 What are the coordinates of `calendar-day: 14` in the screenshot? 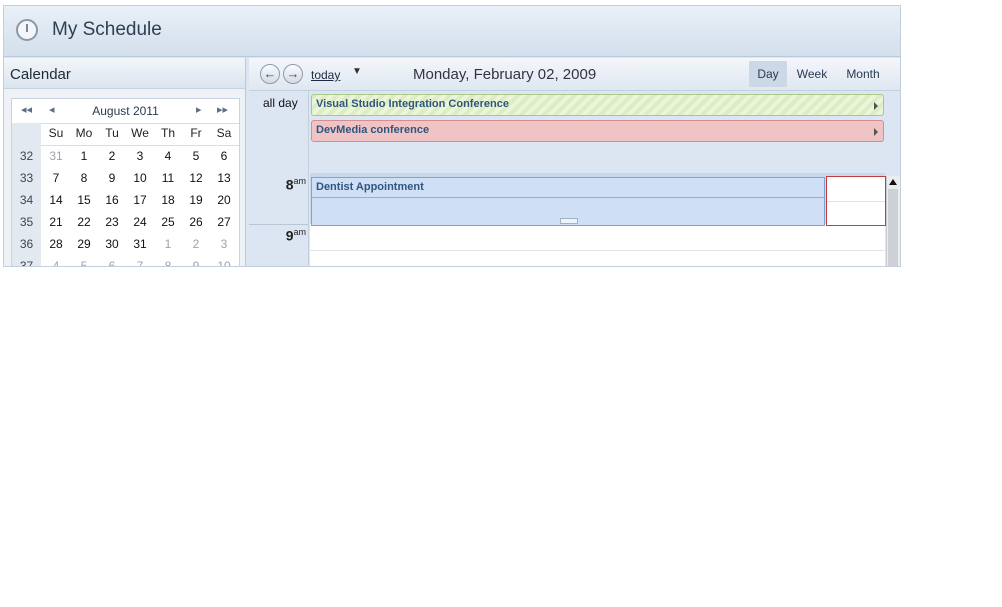 It's located at (56, 200).